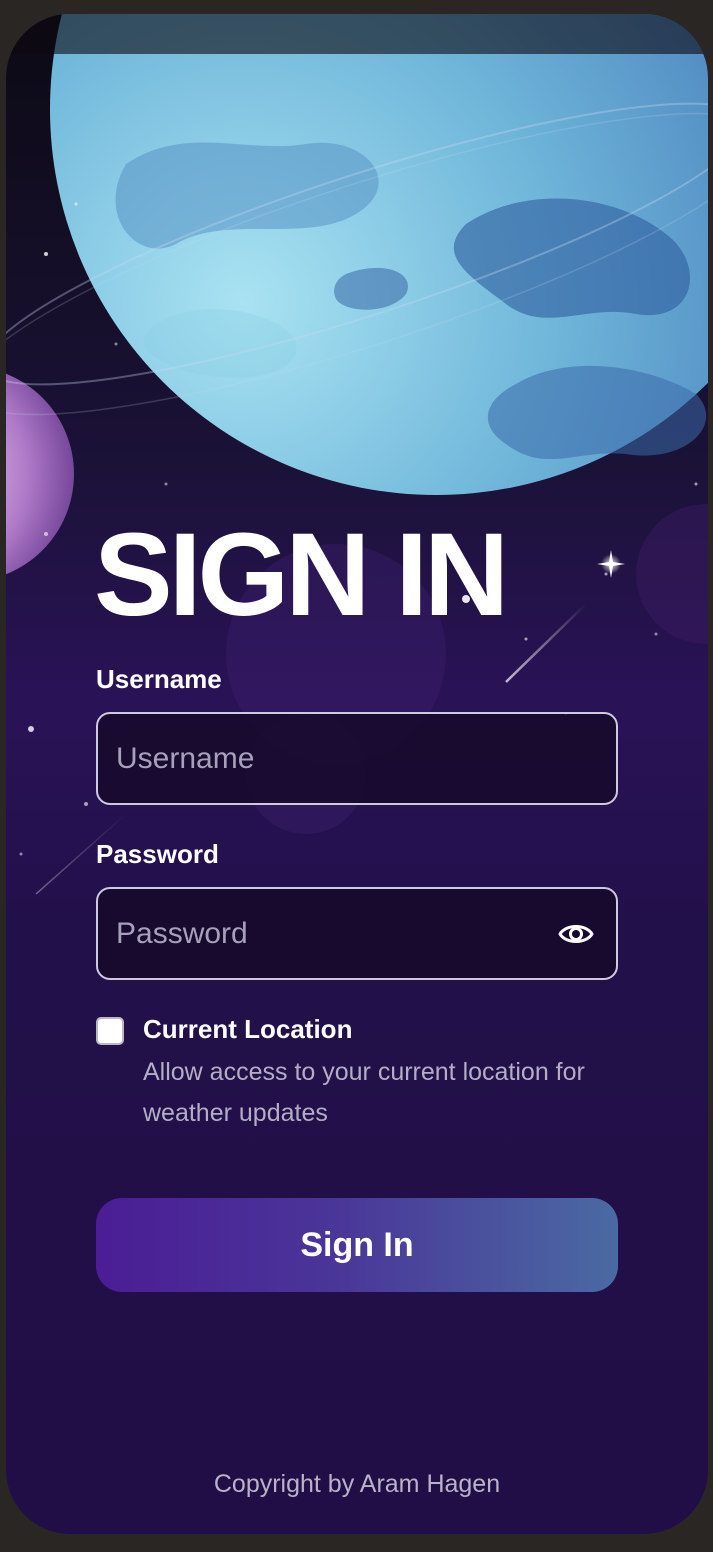 The height and width of the screenshot is (1552, 713). Describe the element at coordinates (110, 1031) in the screenshot. I see `current-location-checkbox` at that location.